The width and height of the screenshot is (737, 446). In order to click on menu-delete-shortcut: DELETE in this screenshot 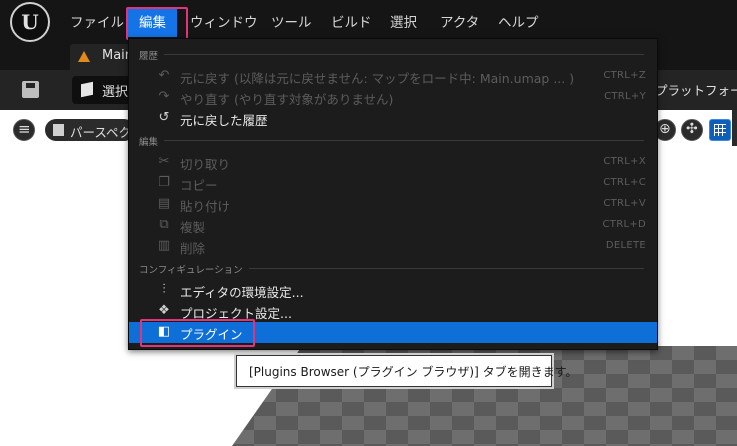, I will do `click(625, 245)`.